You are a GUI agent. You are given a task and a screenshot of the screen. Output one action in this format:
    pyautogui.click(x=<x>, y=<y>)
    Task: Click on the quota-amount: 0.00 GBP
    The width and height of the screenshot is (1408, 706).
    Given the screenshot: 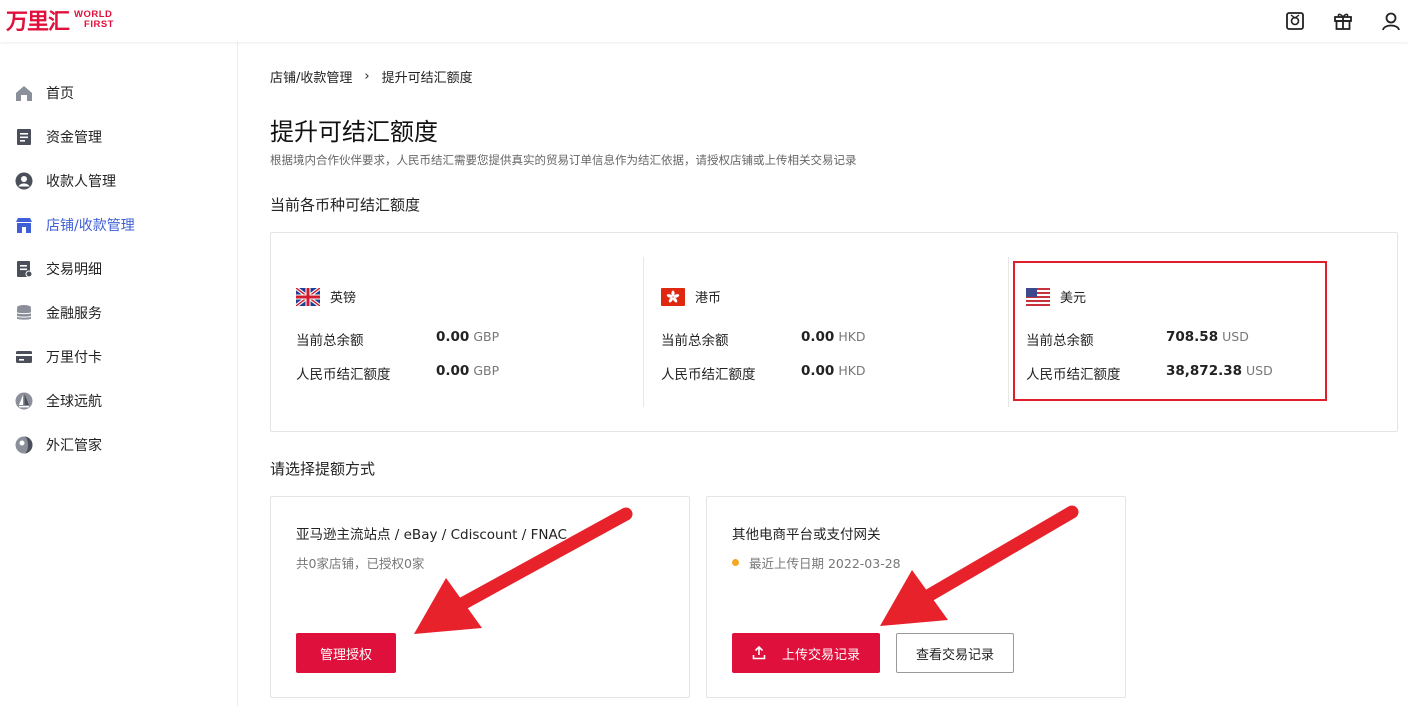 What is the action you would take?
    pyautogui.click(x=467, y=371)
    